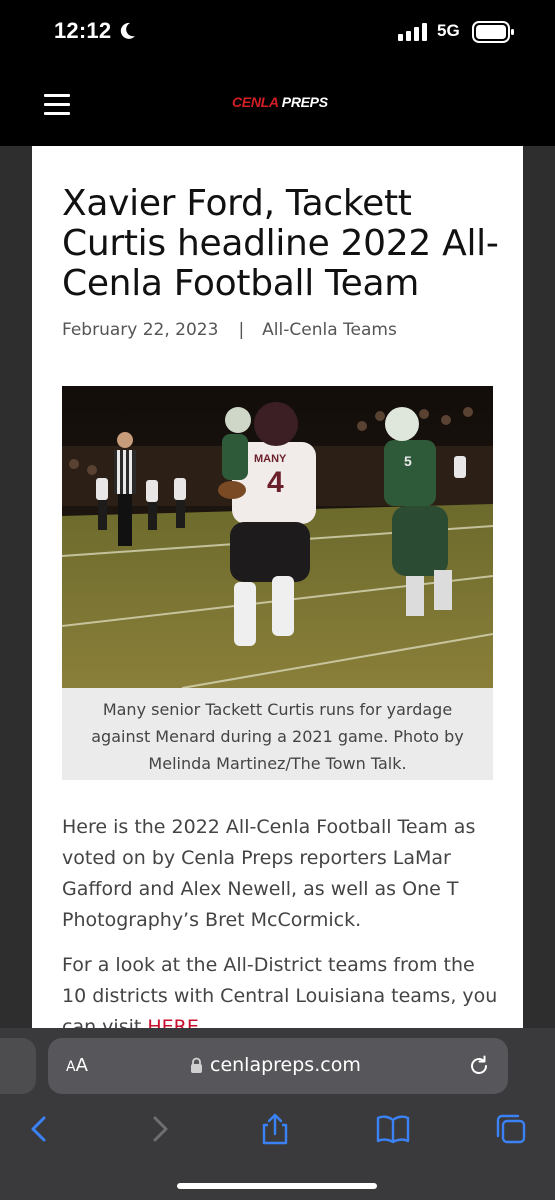 Image resolution: width=555 pixels, height=1200 pixels. What do you see at coordinates (229, 330) in the screenshot?
I see `article-meta: February 22, 2023 | All-Cenla Teams` at bounding box center [229, 330].